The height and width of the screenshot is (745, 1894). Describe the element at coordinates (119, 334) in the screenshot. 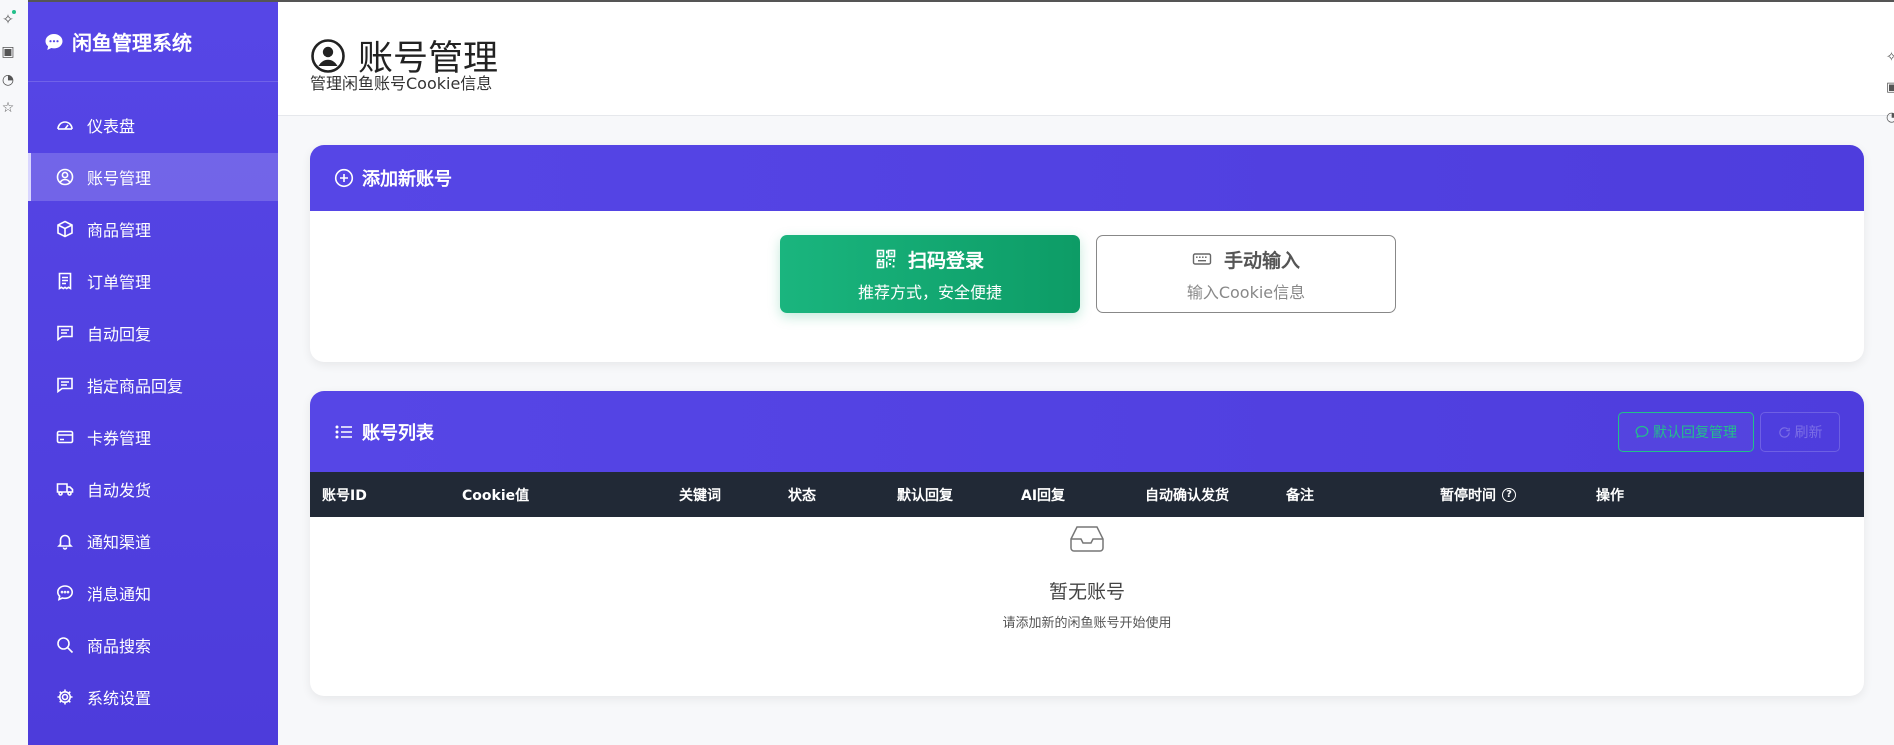

I see `sidebar-item-label: 自动回复` at that location.